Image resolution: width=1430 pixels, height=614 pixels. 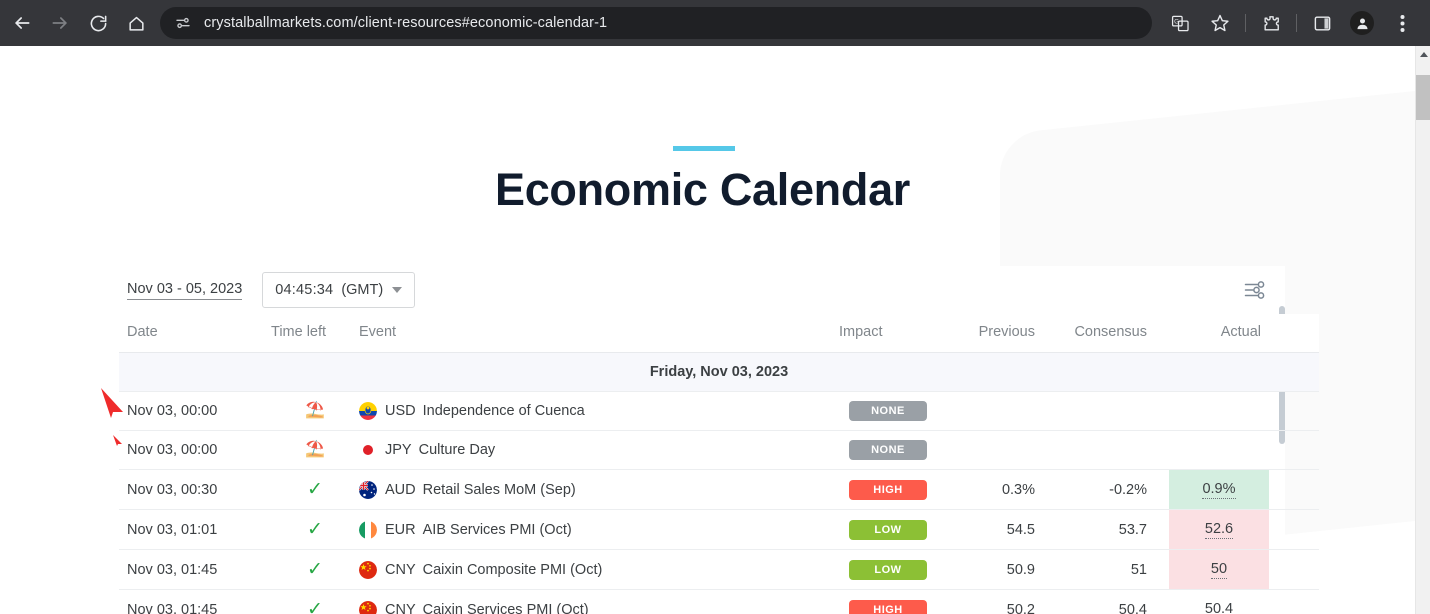 I want to click on profile-avatar-icon, so click(x=1362, y=23).